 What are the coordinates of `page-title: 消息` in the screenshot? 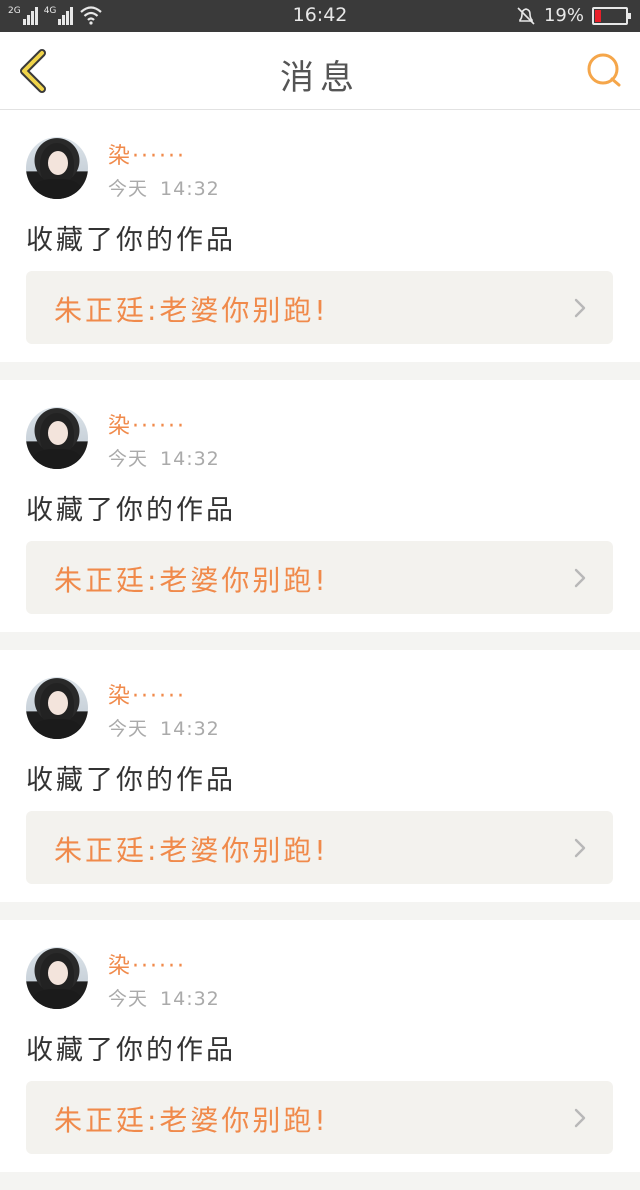 It's located at (320, 78).